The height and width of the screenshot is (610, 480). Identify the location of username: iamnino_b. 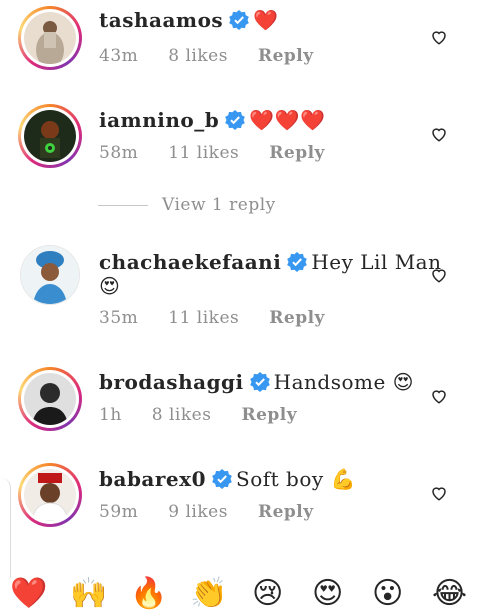
(159, 120).